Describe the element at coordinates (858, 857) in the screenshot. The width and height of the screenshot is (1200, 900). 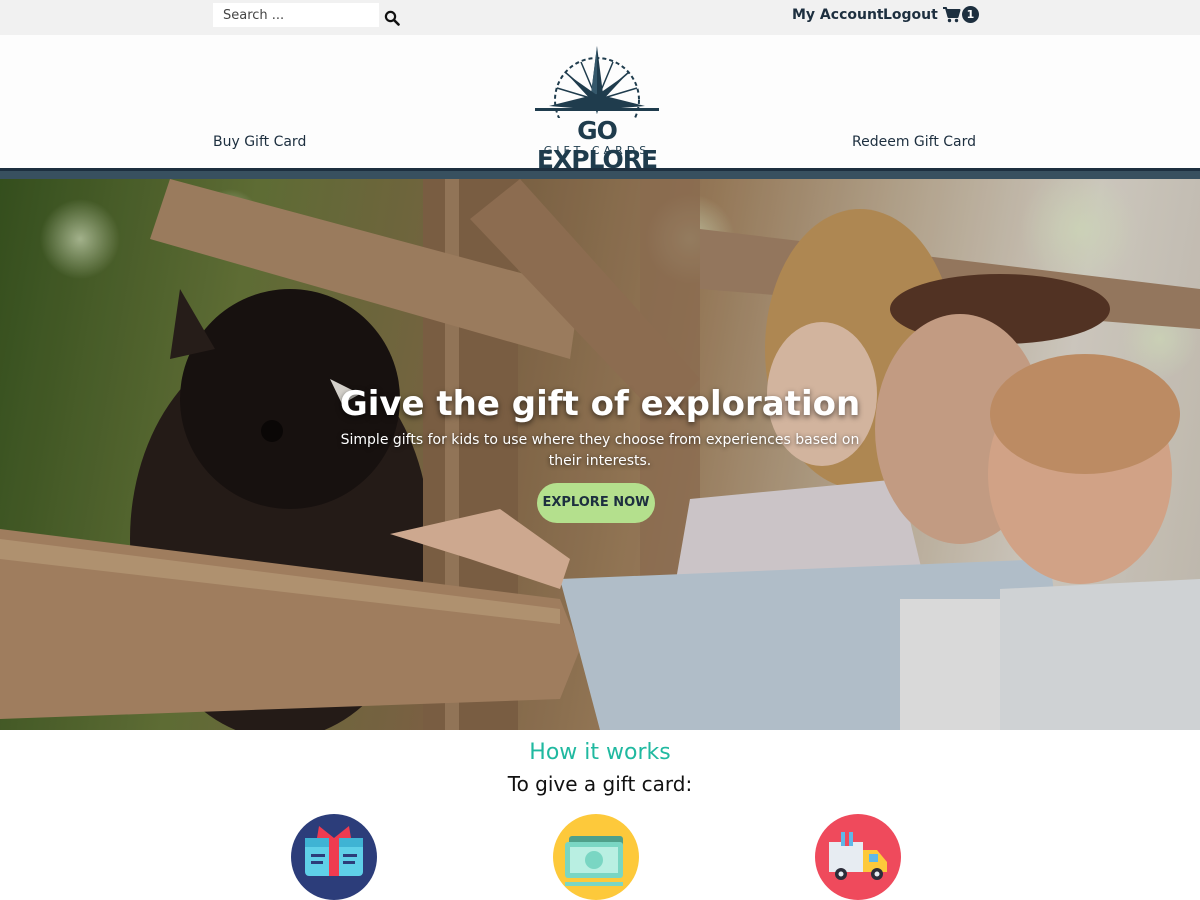
I see `delivery-truck-icon` at that location.